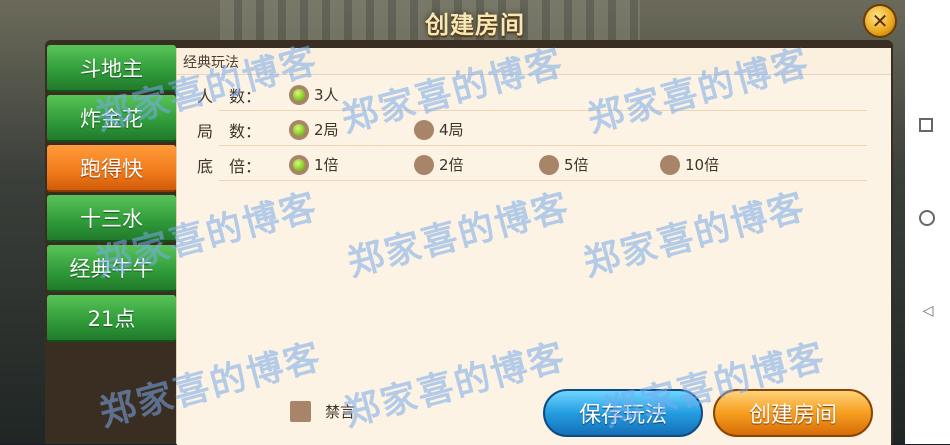 The image size is (950, 445). Describe the element at coordinates (111, 168) in the screenshot. I see `tab-paodekuai: 跑得快` at that location.